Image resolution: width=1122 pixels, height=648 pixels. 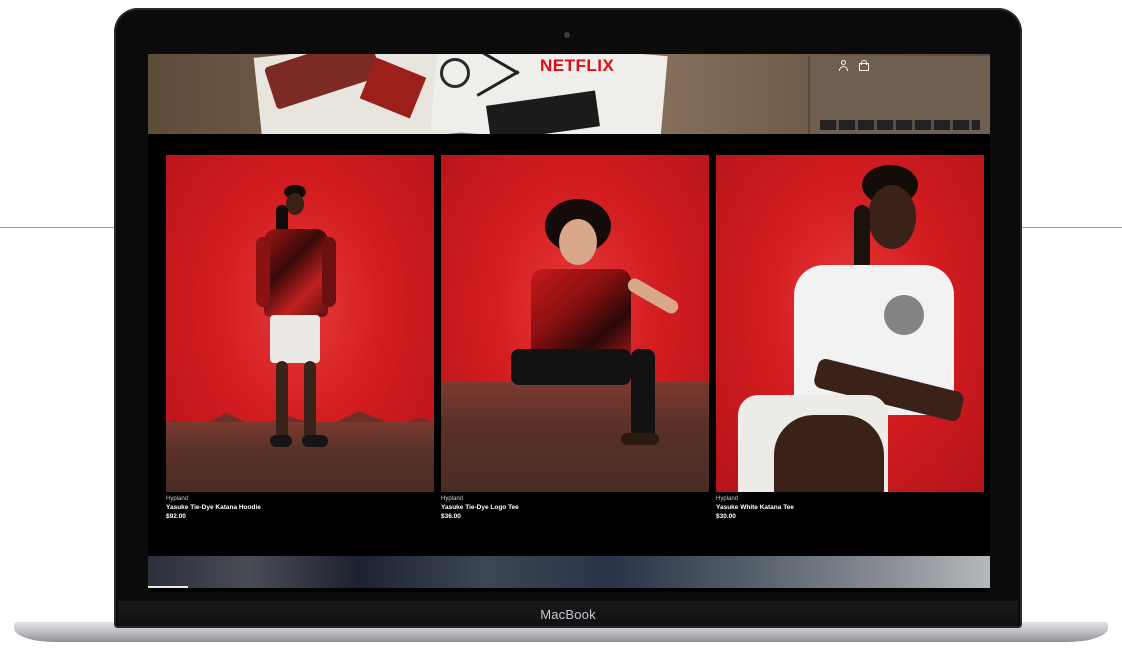 I want to click on tee-print-graphic, so click(x=904, y=315).